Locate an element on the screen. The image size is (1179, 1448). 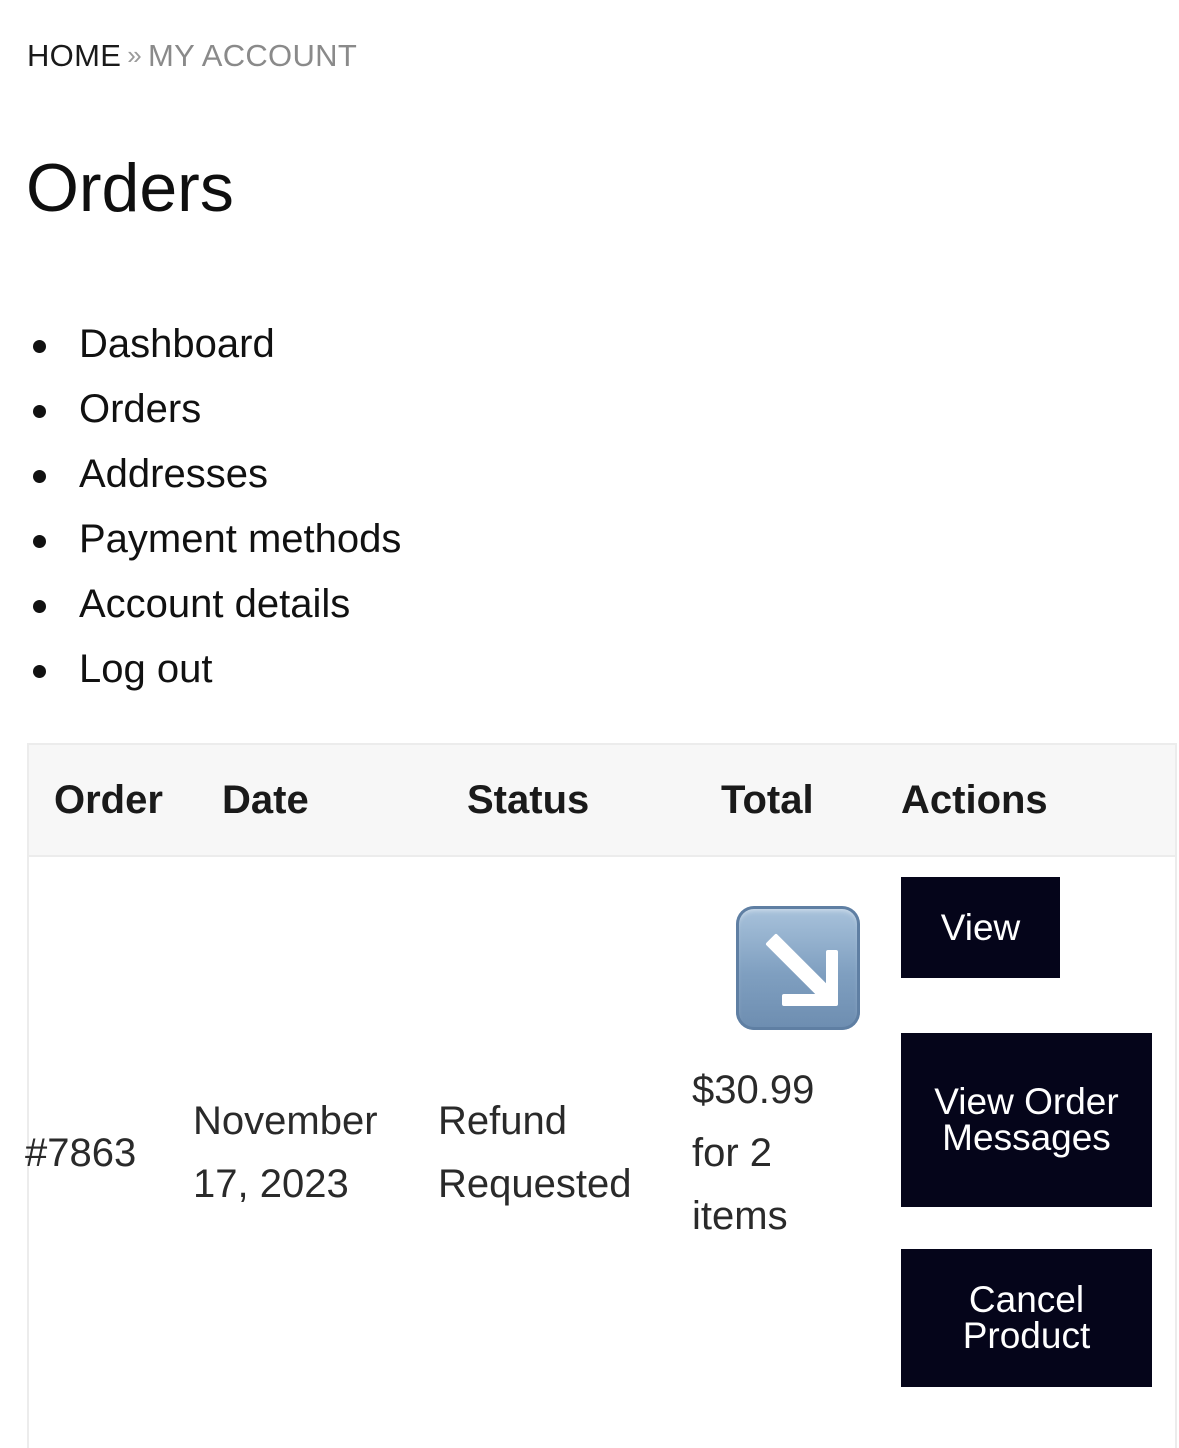
account-nav-link-orders: Orders is located at coordinates (140, 409).